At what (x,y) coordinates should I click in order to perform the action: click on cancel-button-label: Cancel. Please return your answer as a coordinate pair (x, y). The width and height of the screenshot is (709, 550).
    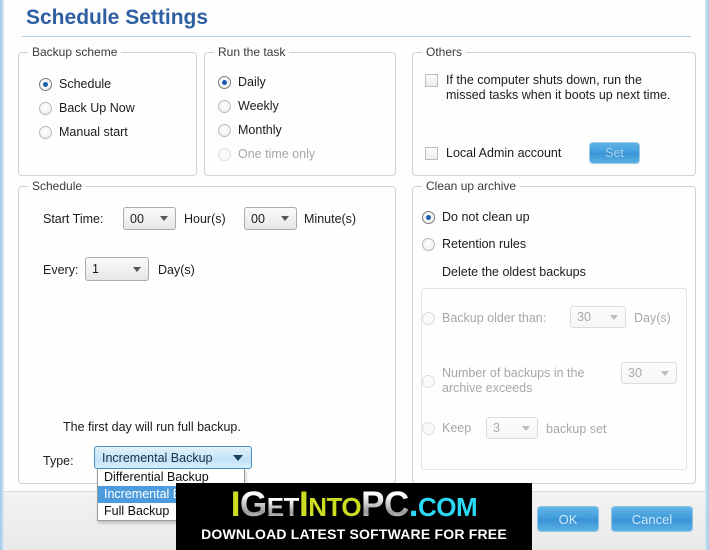
    Looking at the image, I should click on (652, 519).